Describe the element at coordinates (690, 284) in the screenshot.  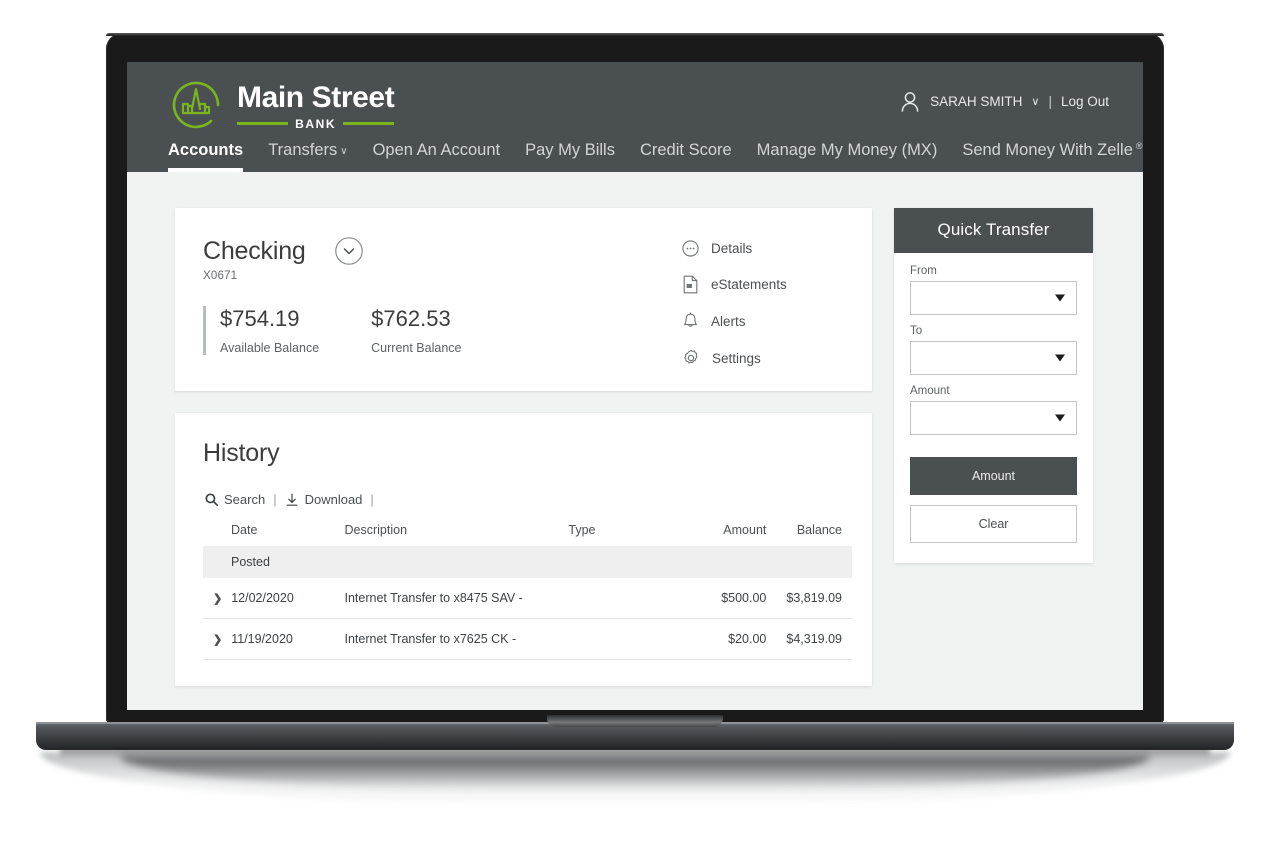
I see `document-icon` at that location.